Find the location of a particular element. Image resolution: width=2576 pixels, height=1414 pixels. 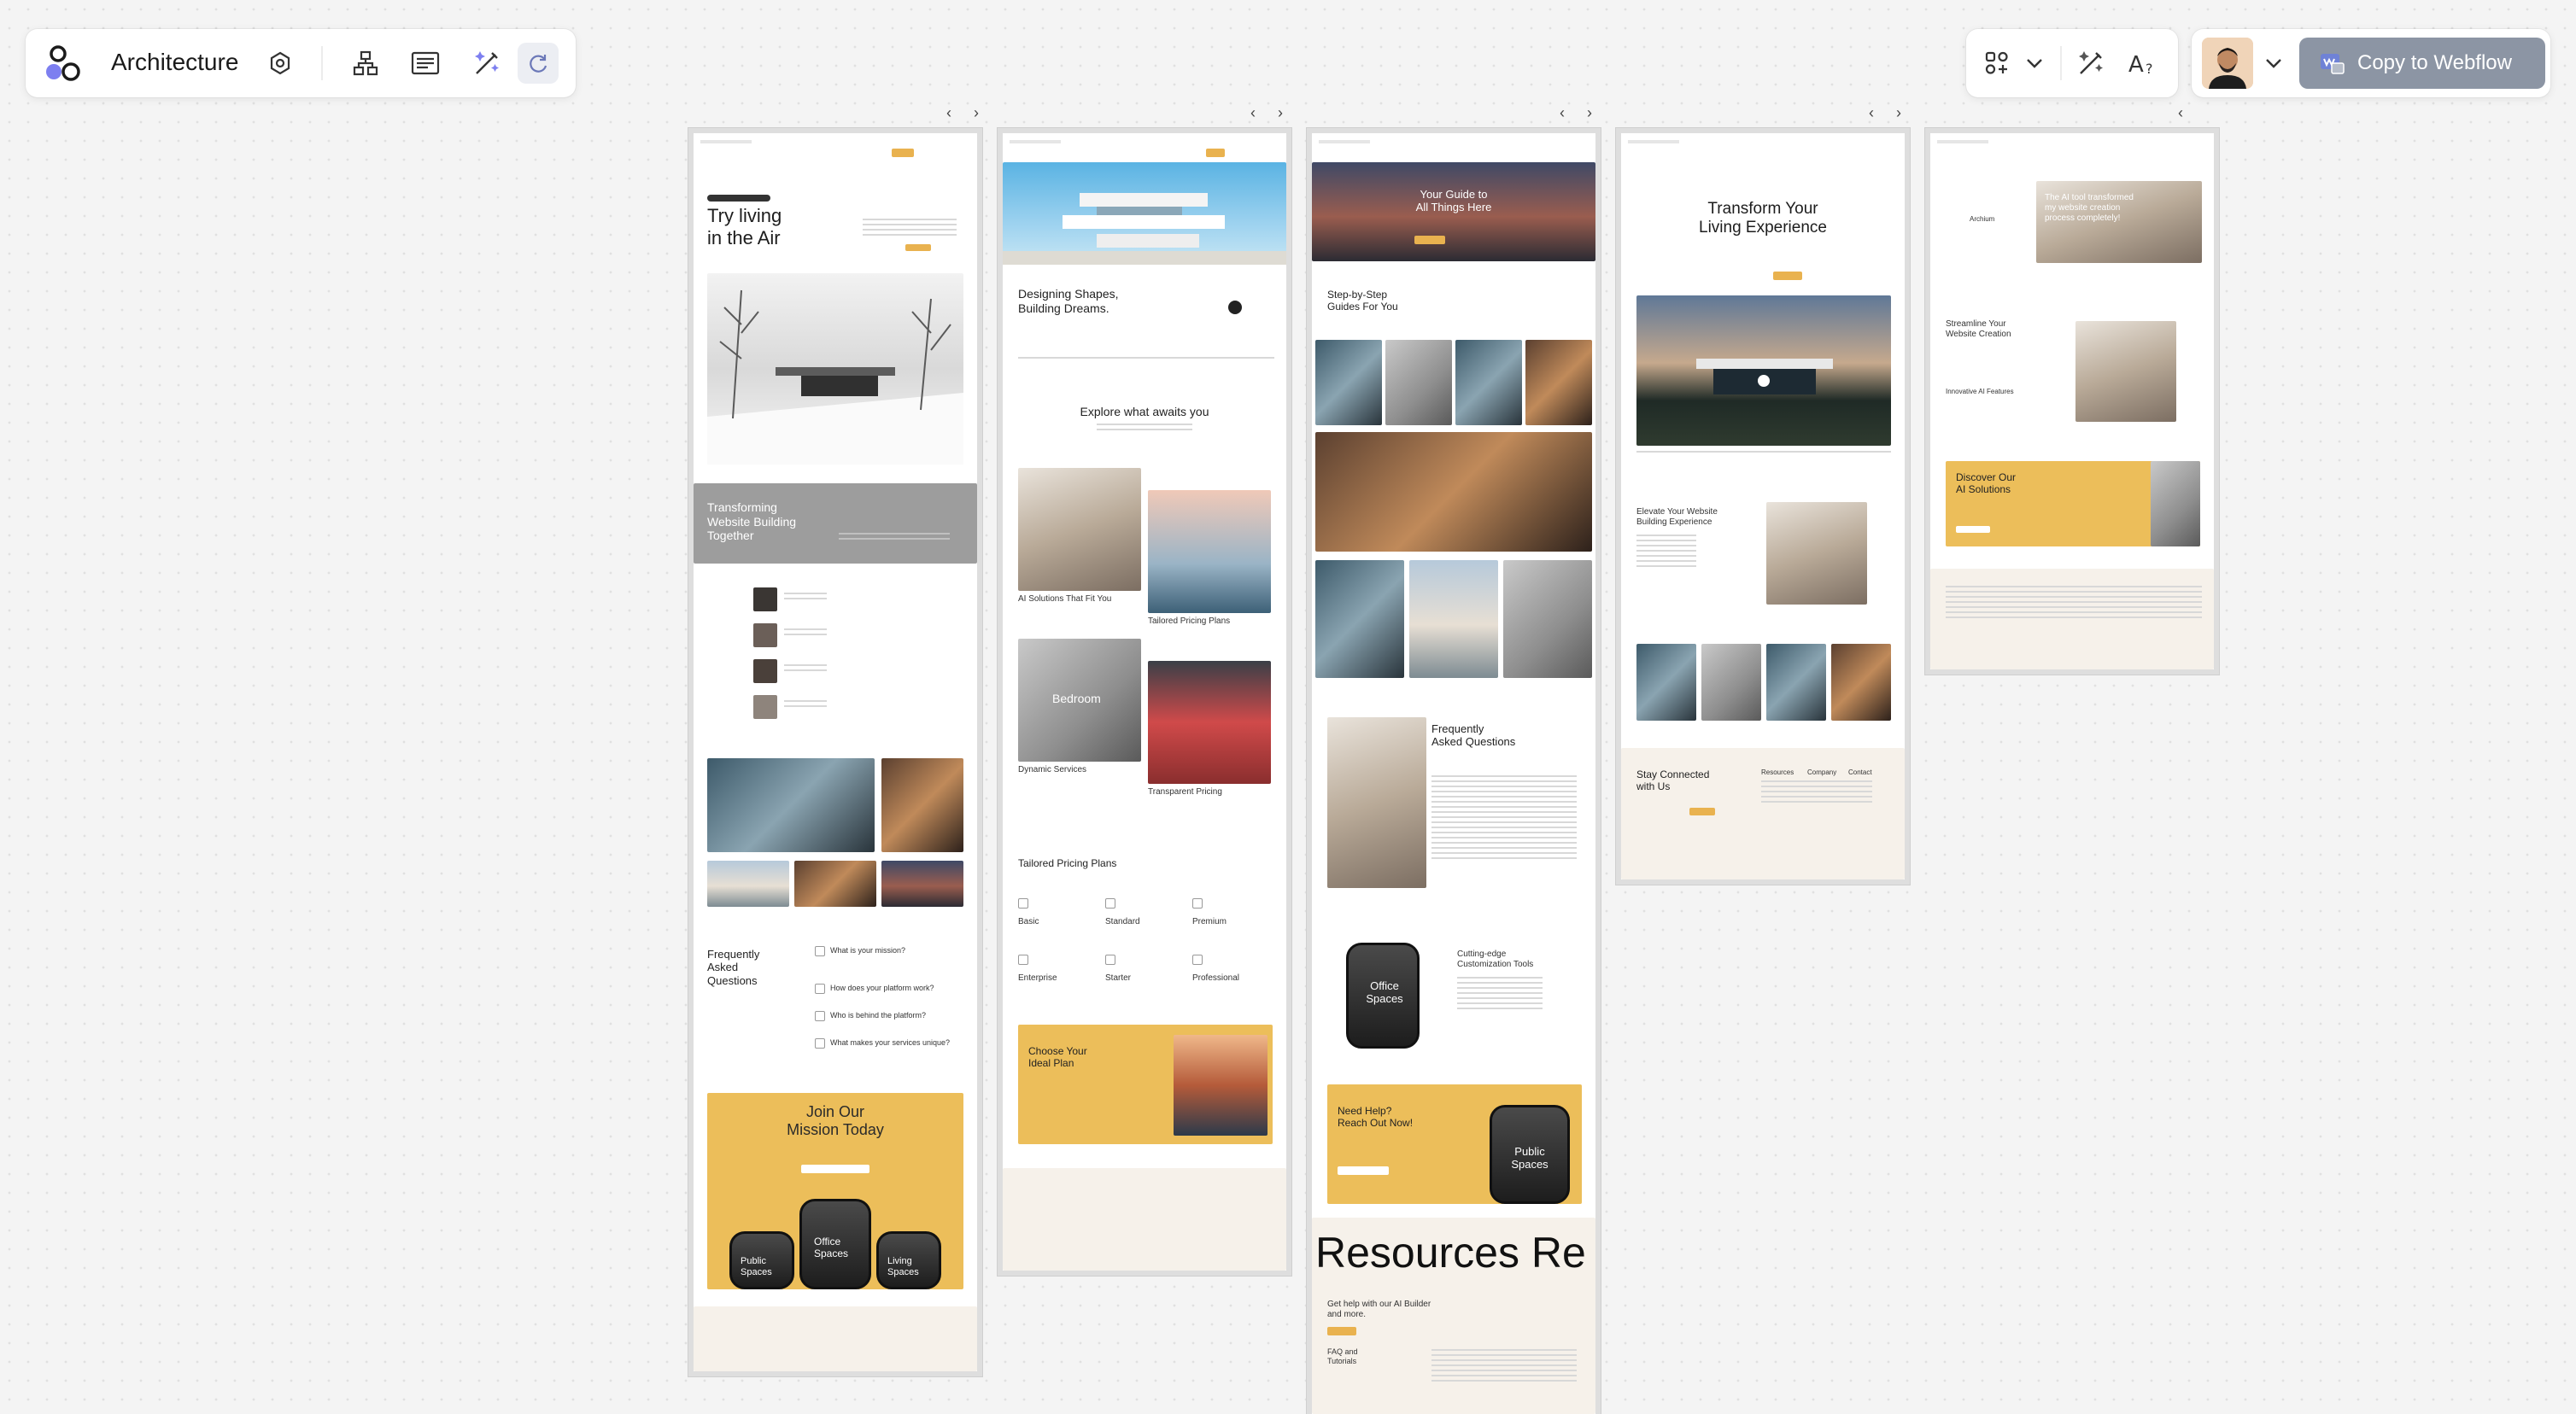

copy-to-webflow-button: Copy to Webflow is located at coordinates (2422, 63).